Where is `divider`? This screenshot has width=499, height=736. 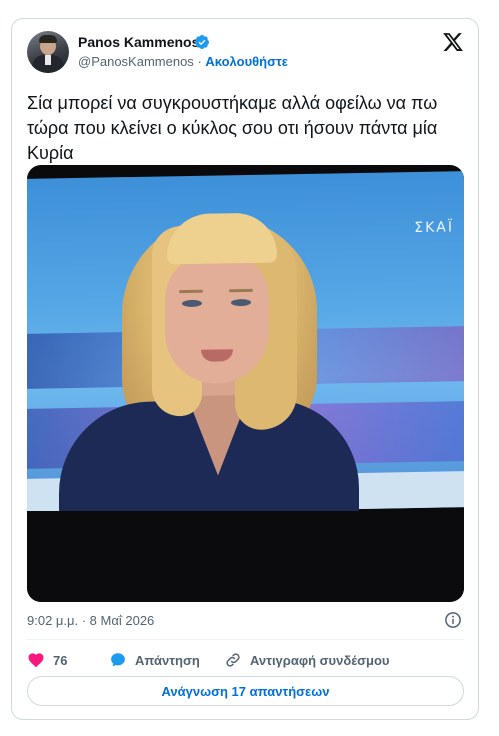 divider is located at coordinates (245, 639).